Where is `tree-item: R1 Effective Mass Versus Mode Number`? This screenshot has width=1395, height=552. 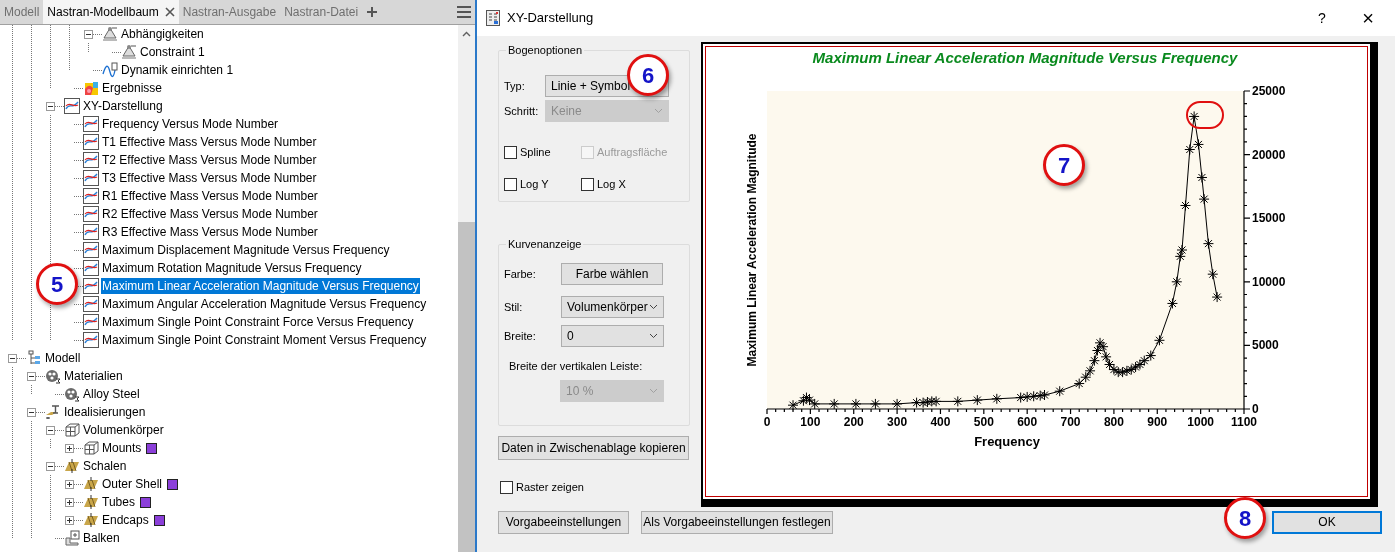 tree-item: R1 Effective Mass Versus Mode Number is located at coordinates (210, 196).